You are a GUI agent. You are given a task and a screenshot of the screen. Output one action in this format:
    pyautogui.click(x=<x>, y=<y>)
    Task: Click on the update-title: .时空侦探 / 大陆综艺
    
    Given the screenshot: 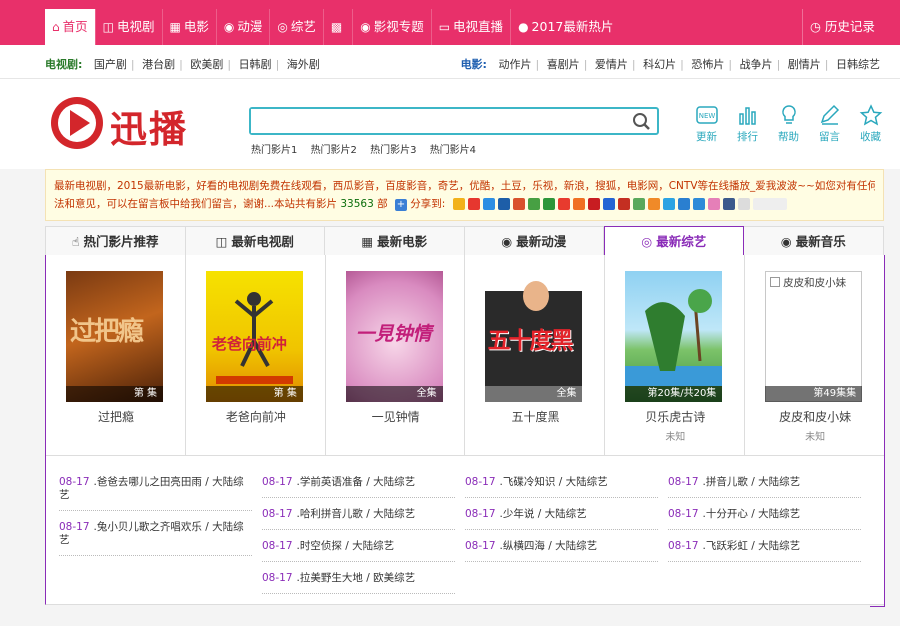 What is the action you would take?
    pyautogui.click(x=346, y=546)
    